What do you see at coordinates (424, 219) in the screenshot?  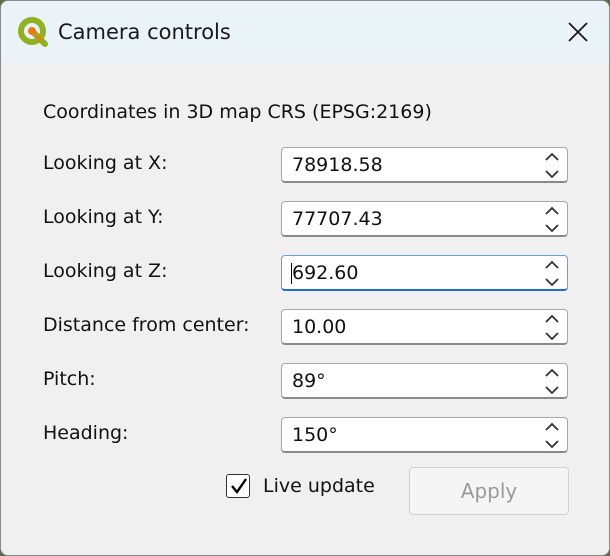 I see `looking-at-y-spinbox: 77707.43` at bounding box center [424, 219].